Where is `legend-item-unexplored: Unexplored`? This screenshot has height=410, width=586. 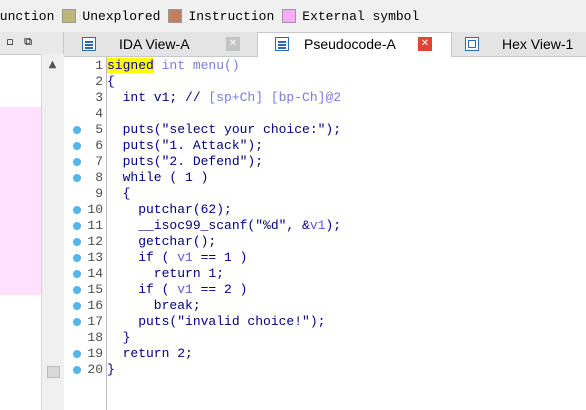
legend-item-unexplored: Unexplored is located at coordinates (111, 16).